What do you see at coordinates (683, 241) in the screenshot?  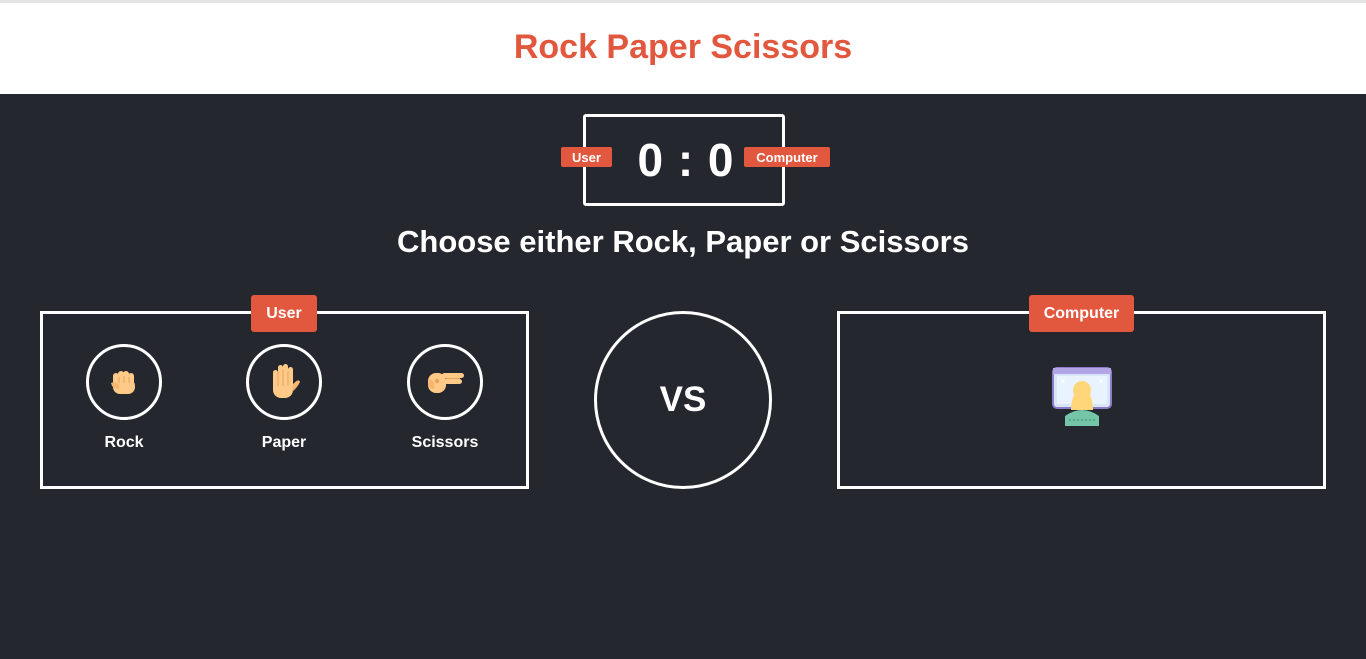 I see `instruction-text: Choose either Rock, Paper or Scissors` at bounding box center [683, 241].